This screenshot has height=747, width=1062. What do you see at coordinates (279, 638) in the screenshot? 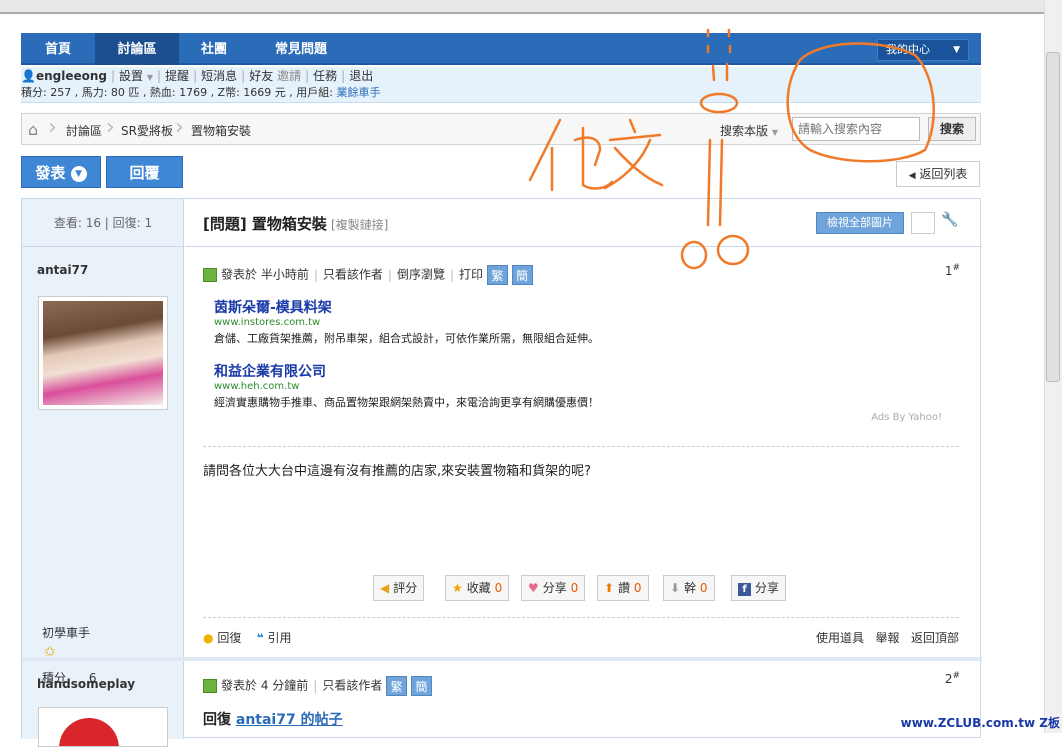
I see `quote-link: 引用` at bounding box center [279, 638].